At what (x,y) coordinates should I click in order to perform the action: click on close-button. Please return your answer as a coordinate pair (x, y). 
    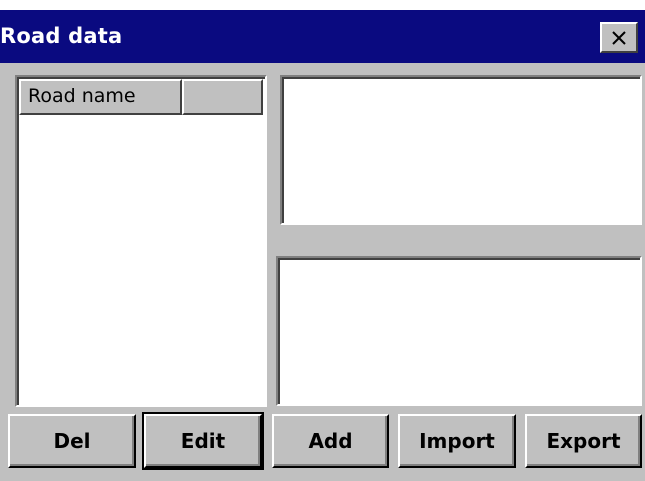
    Looking at the image, I should click on (619, 37).